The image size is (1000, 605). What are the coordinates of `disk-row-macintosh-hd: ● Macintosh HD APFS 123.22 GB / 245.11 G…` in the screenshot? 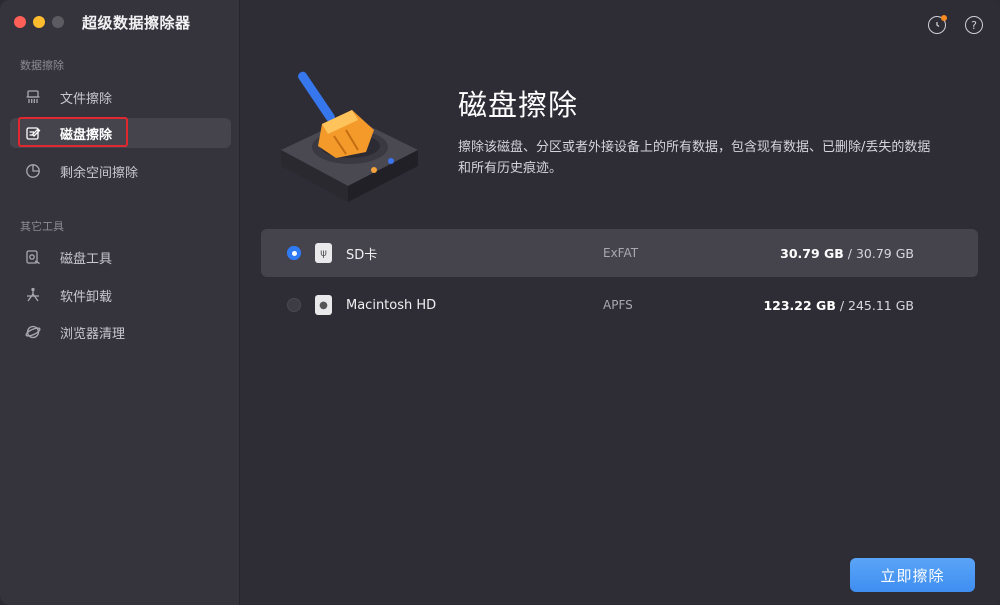 It's located at (619, 305).